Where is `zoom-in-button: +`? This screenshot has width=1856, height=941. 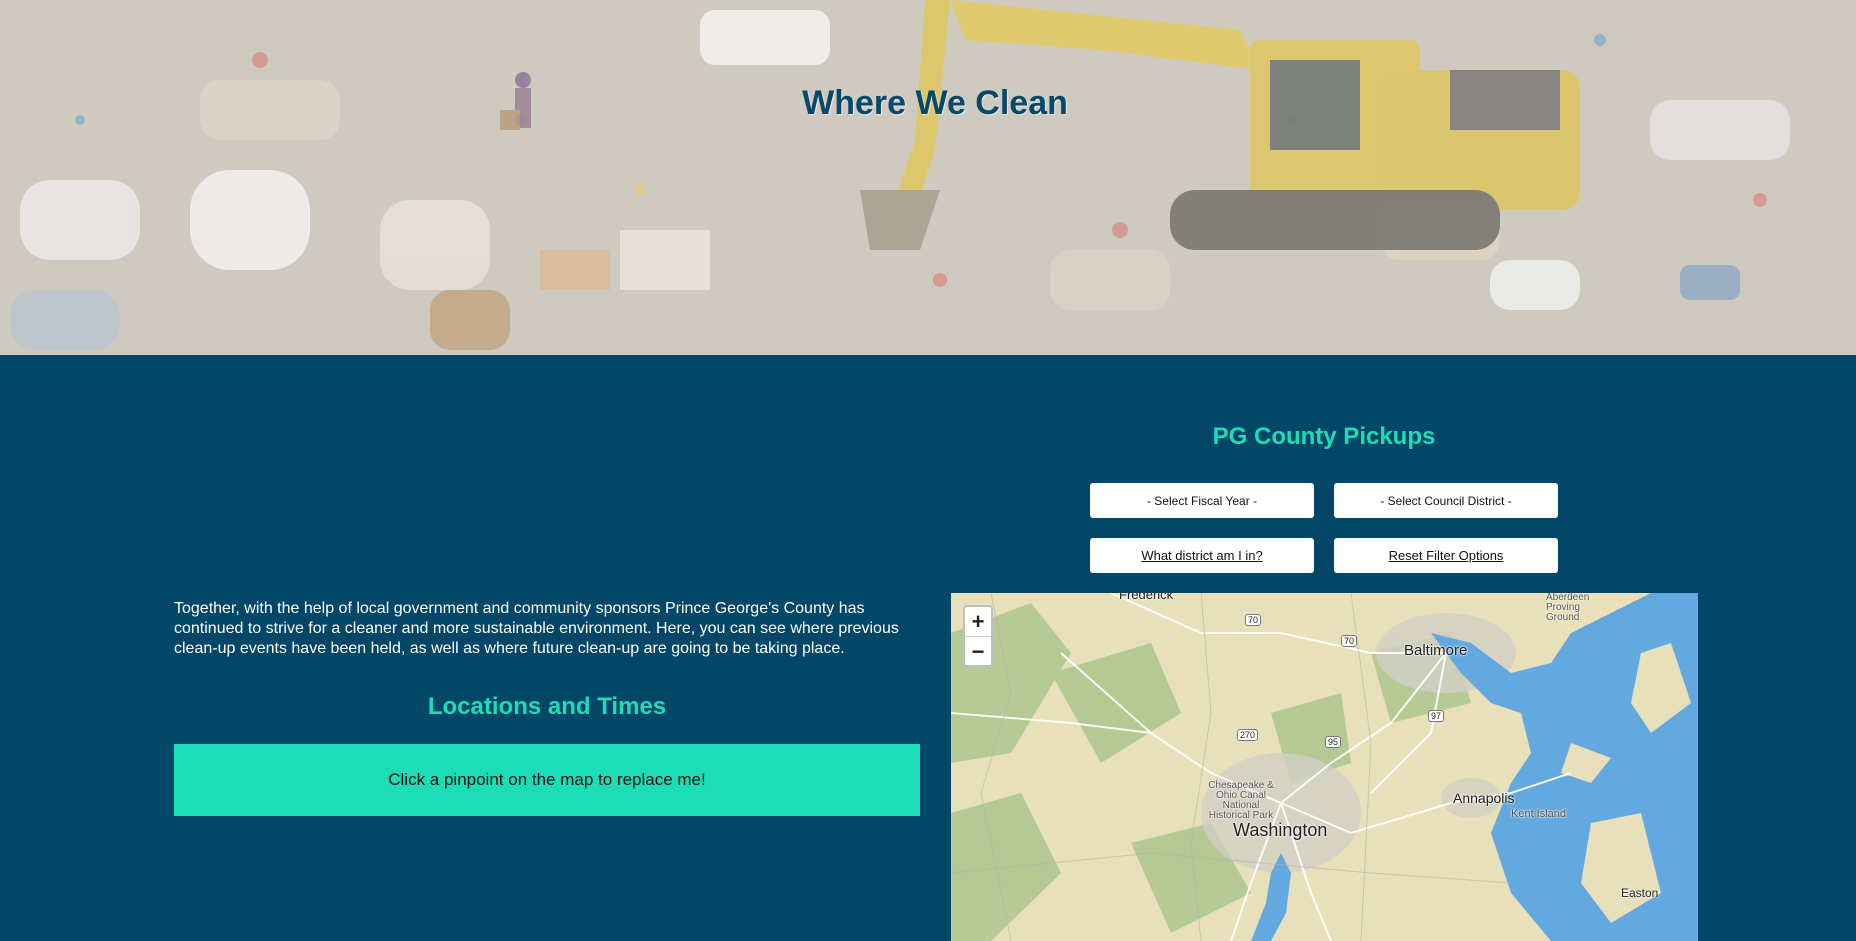
zoom-in-button: + is located at coordinates (978, 622).